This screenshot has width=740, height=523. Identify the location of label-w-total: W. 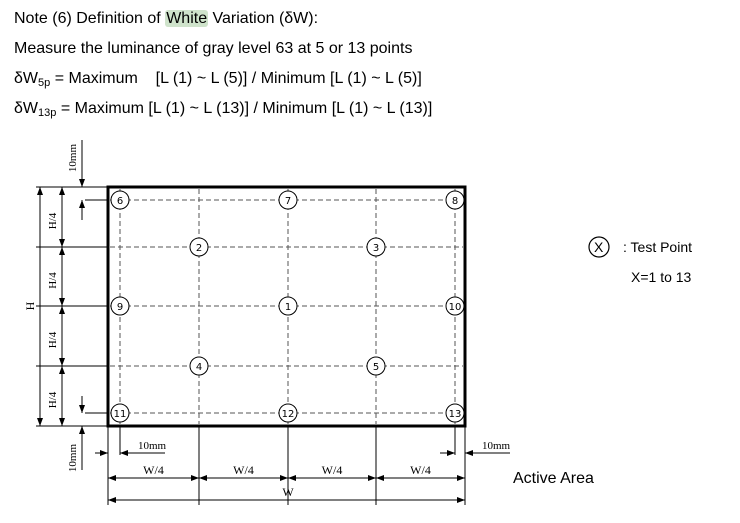
(288, 492).